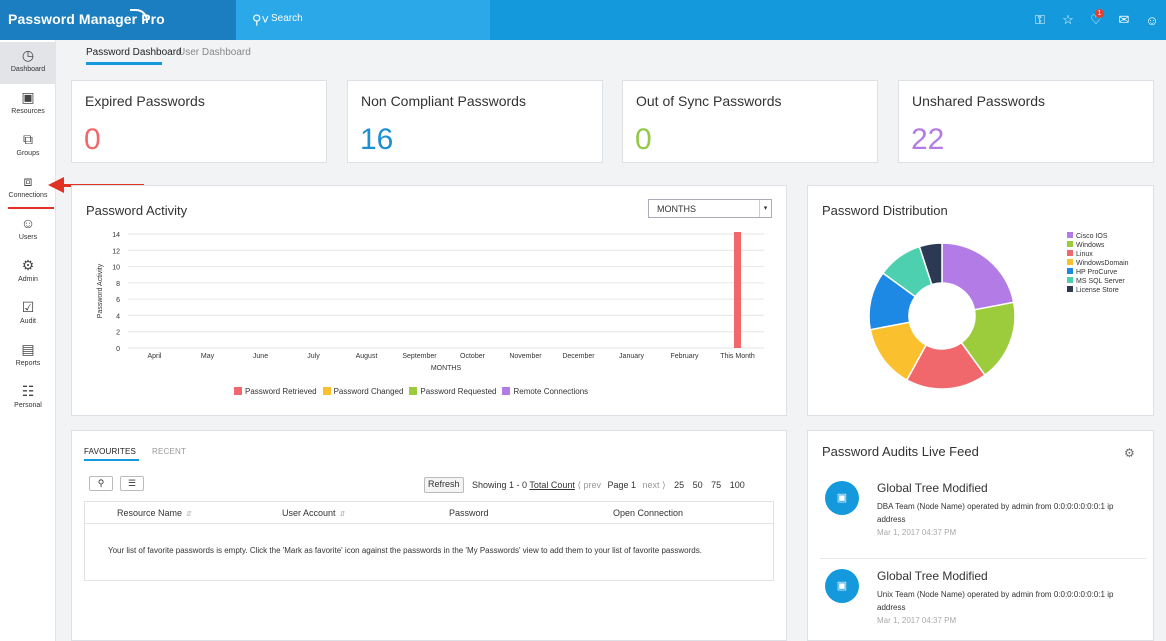 The image size is (1166, 641). What do you see at coordinates (56, 185) in the screenshot?
I see `annotation-arrow-head` at bounding box center [56, 185].